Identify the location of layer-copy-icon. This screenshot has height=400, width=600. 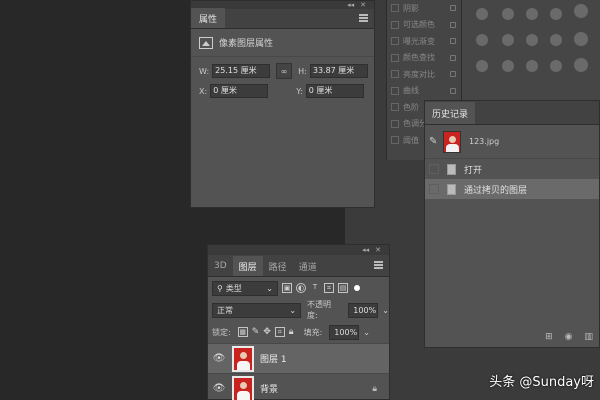
(451, 189).